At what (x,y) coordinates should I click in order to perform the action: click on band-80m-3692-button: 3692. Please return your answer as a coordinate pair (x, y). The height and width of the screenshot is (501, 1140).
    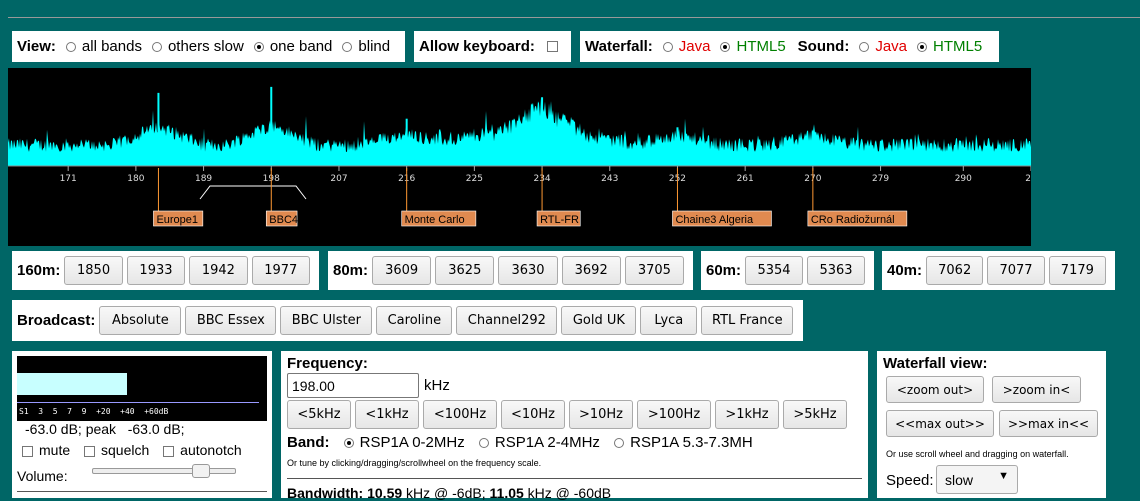
    Looking at the image, I should click on (591, 270).